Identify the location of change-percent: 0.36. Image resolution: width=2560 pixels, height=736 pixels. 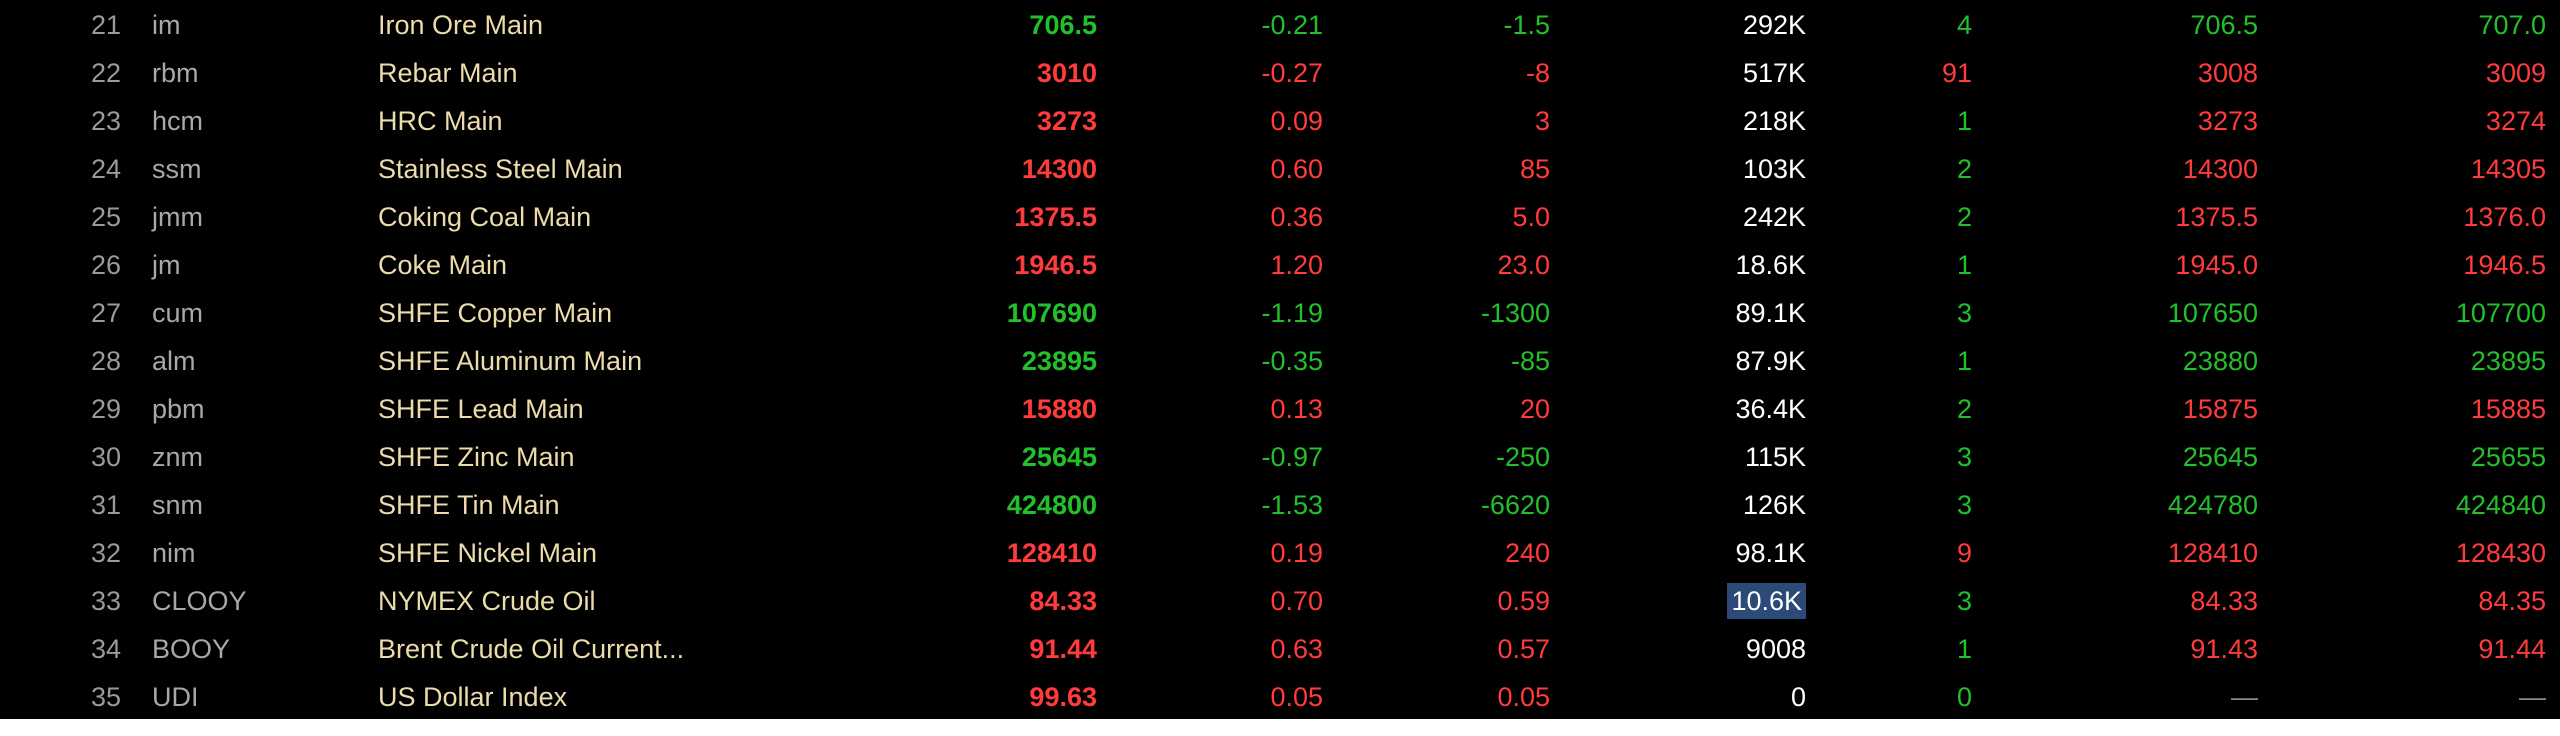
(1296, 217).